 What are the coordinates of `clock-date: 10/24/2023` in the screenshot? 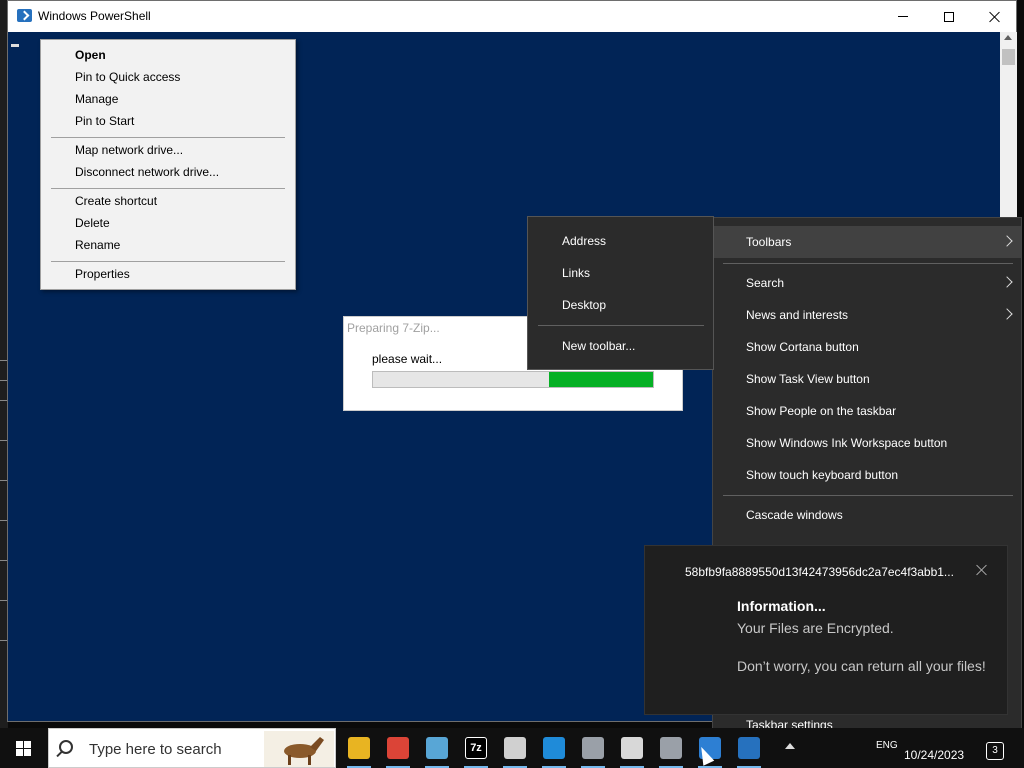 It's located at (934, 755).